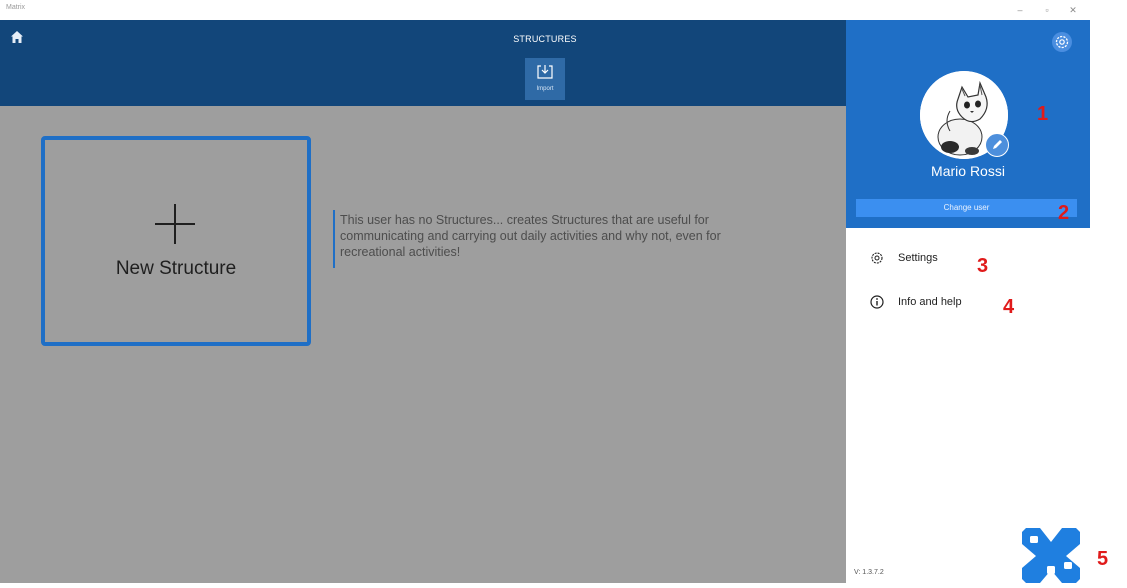  I want to click on import-label: Import, so click(545, 89).